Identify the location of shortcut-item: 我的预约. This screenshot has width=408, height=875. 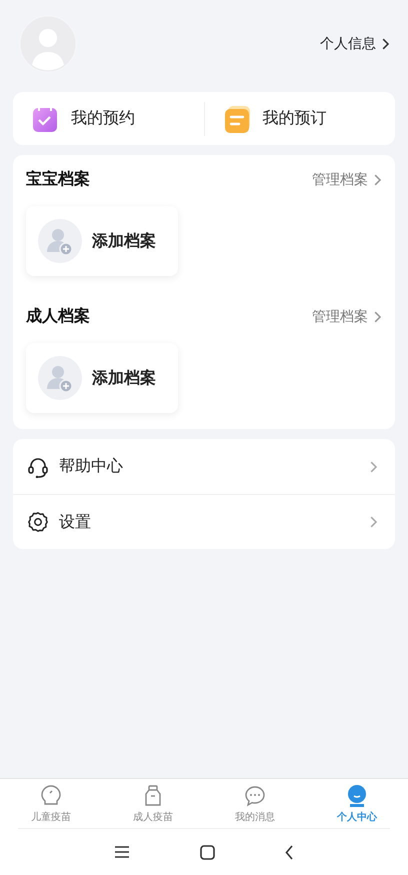
(108, 119).